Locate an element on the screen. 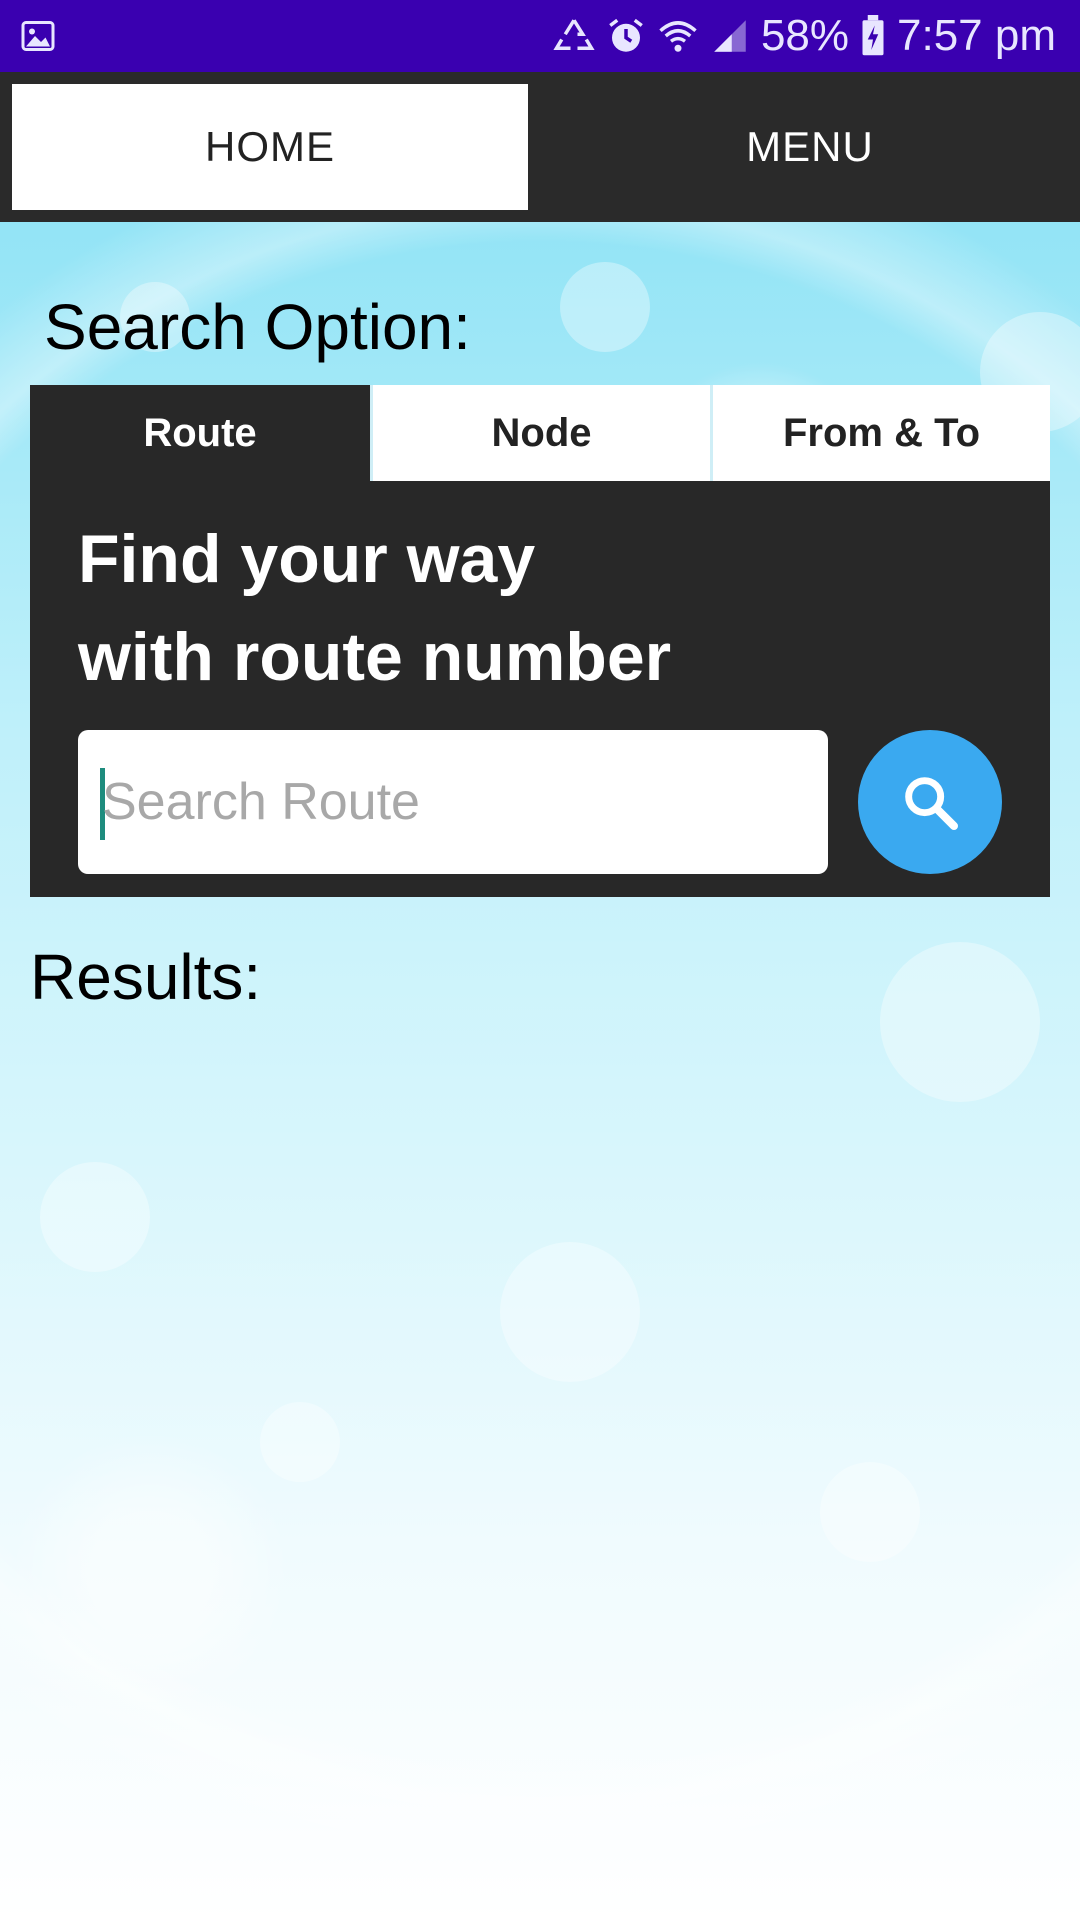 The image size is (1080, 1920). signal-icon is located at coordinates (730, 36).